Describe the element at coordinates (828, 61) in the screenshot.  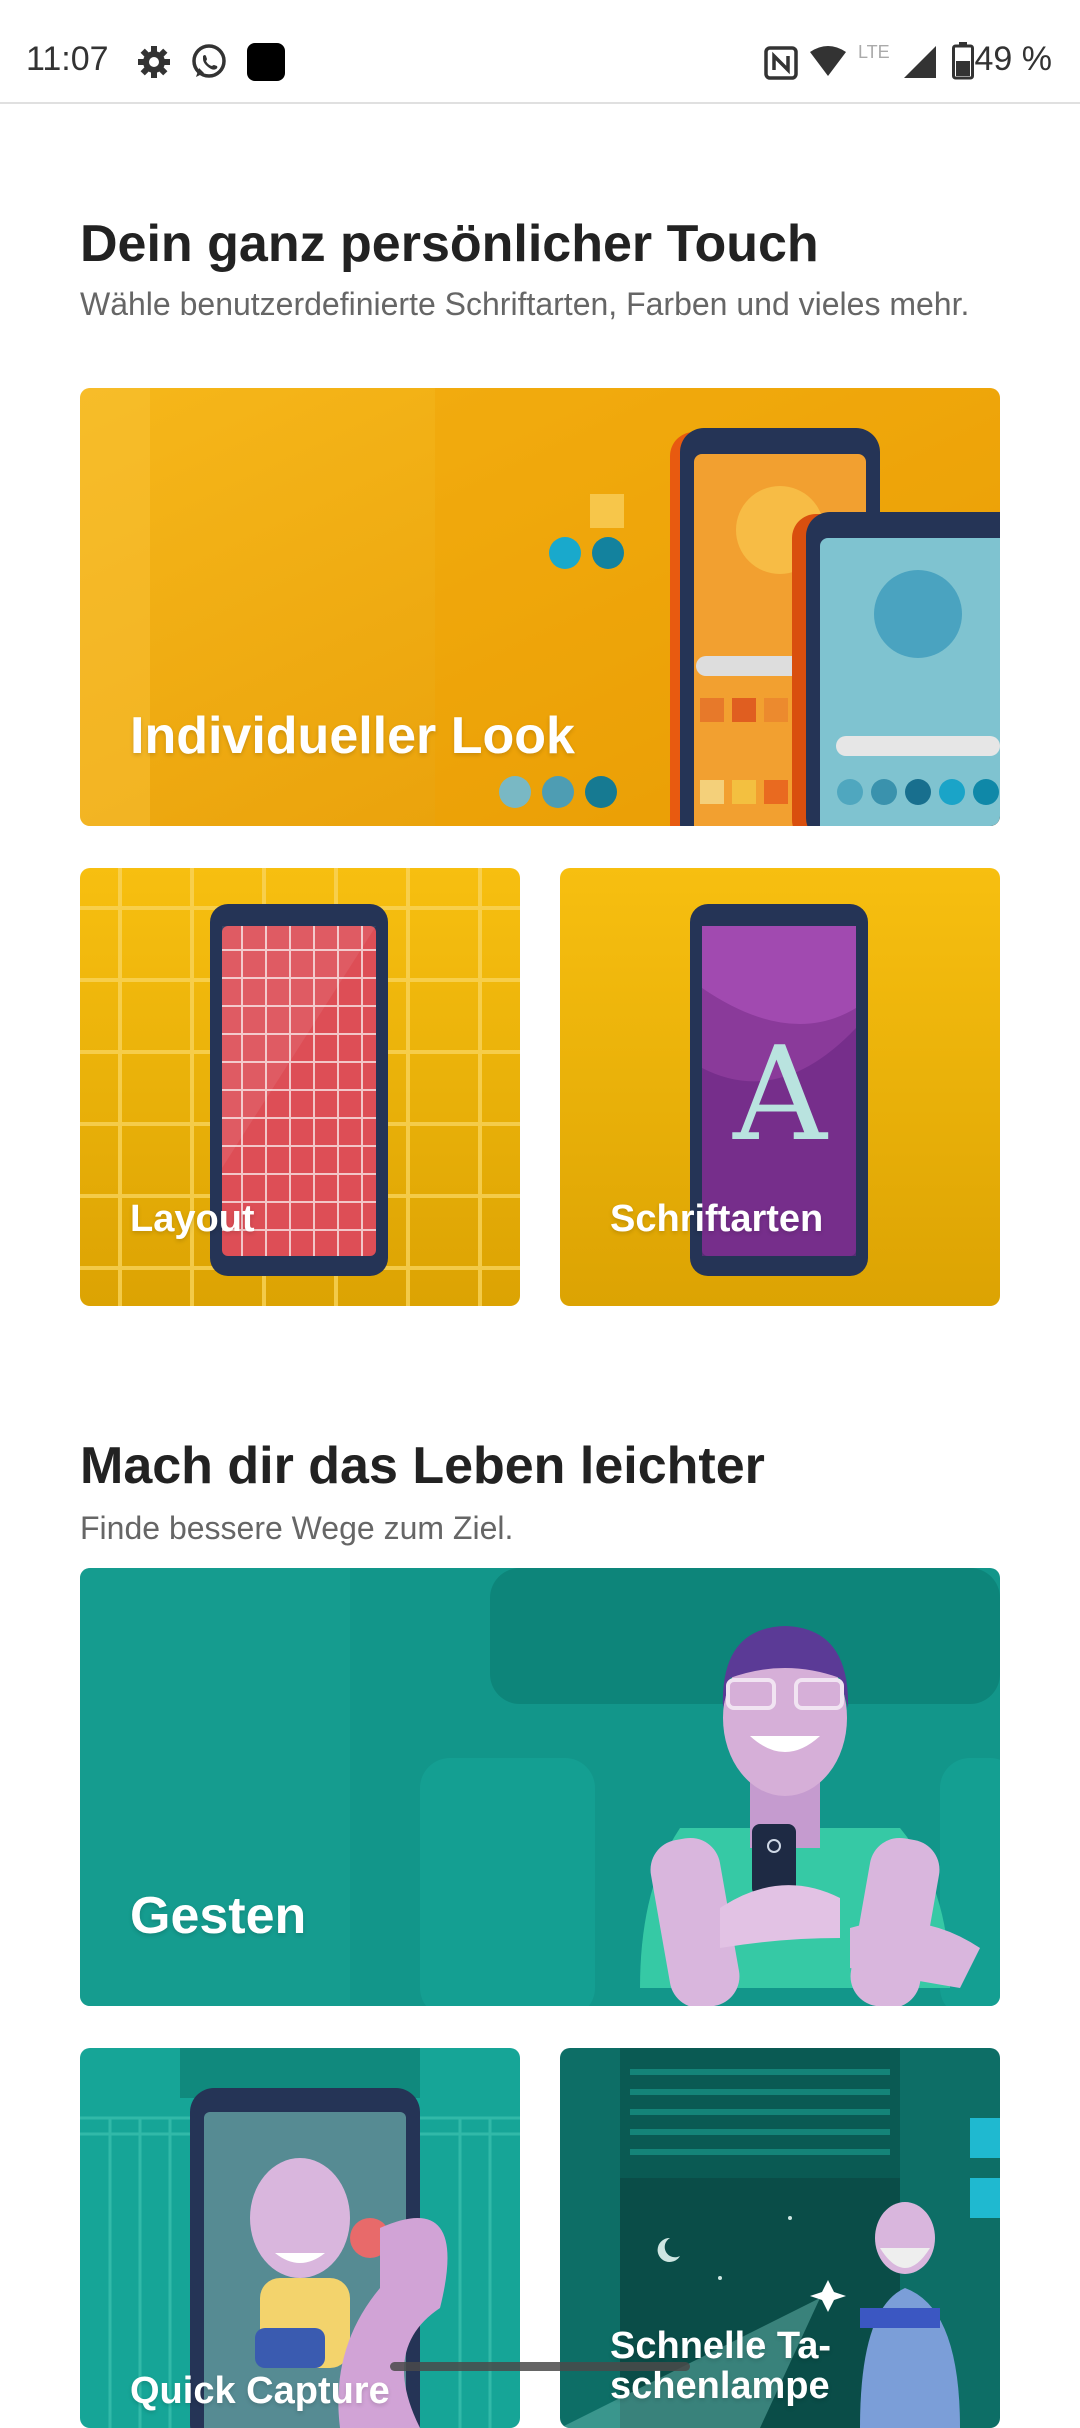
I see `wifi-icon` at that location.